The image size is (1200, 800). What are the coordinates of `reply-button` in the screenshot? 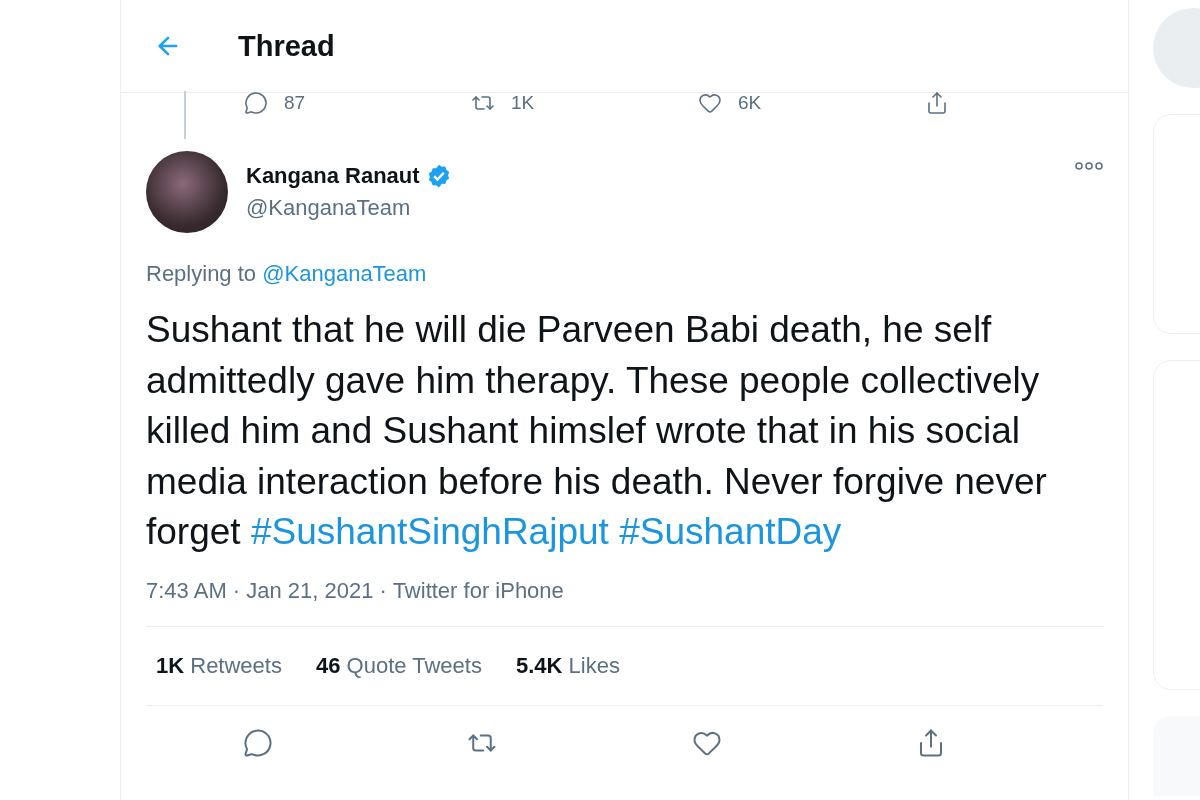 It's located at (258, 742).